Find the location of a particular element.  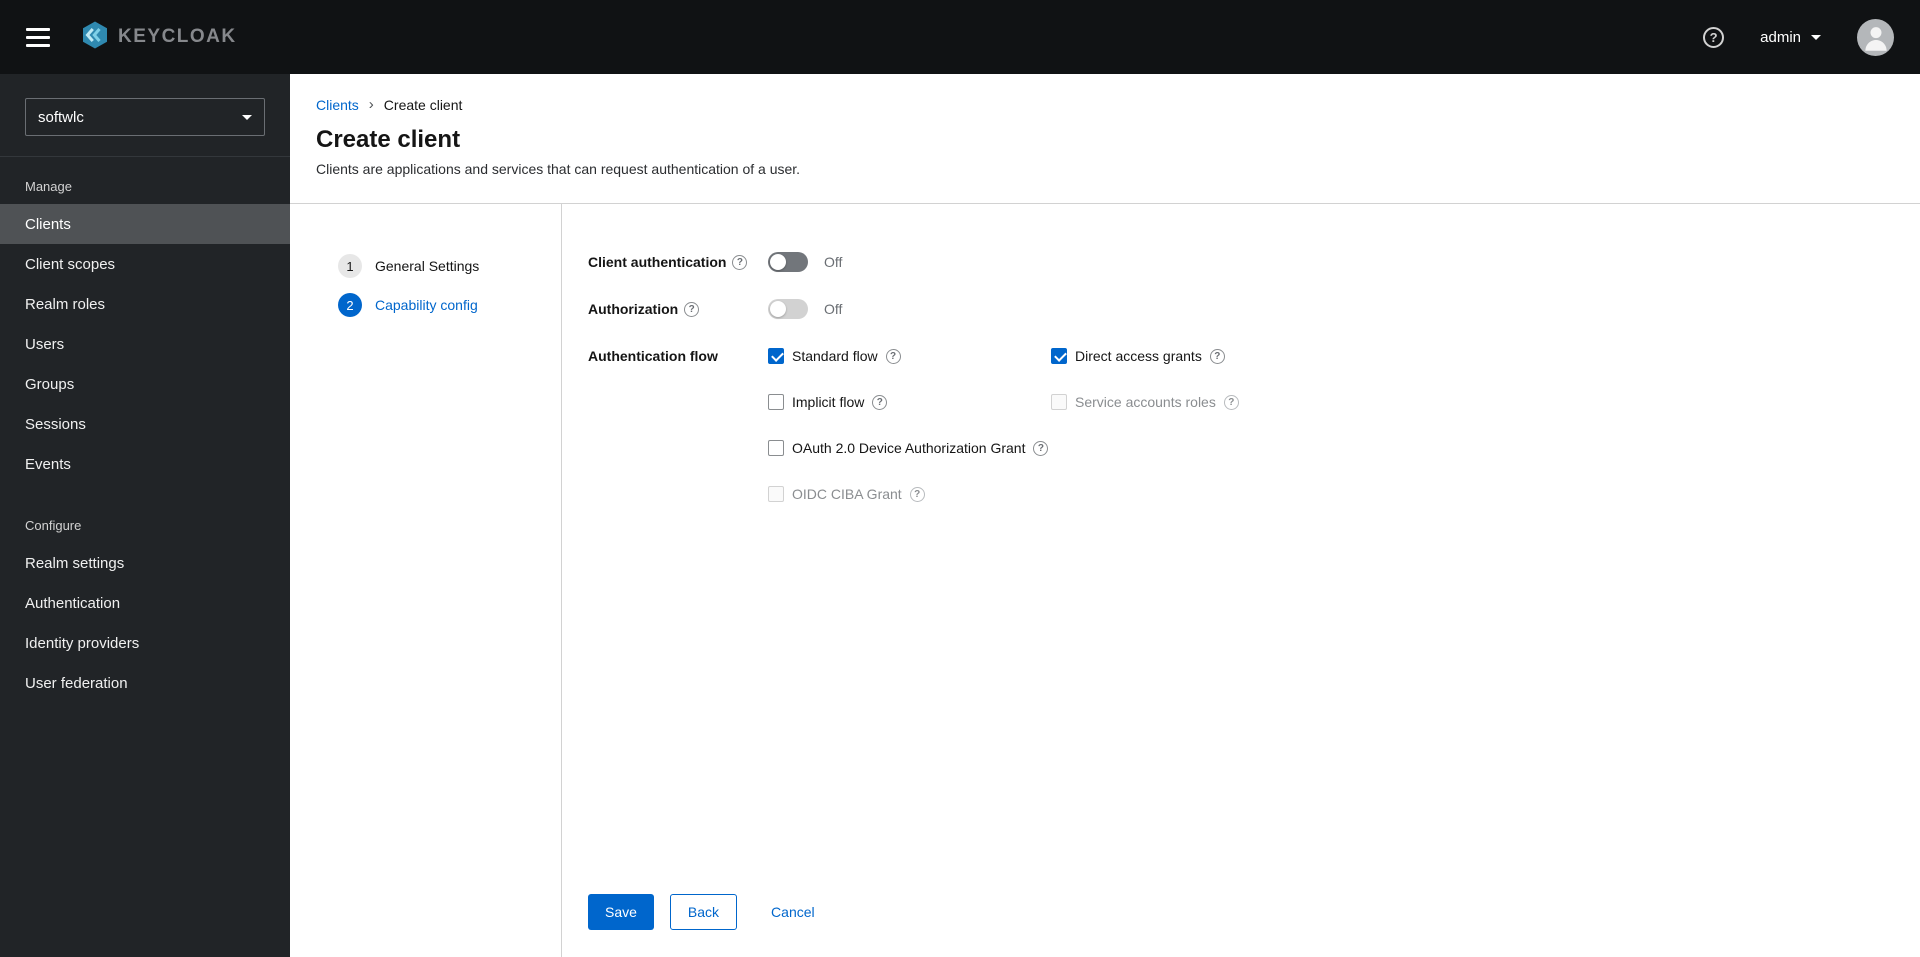

masthead: KEYCLOAK admin is located at coordinates (960, 37).